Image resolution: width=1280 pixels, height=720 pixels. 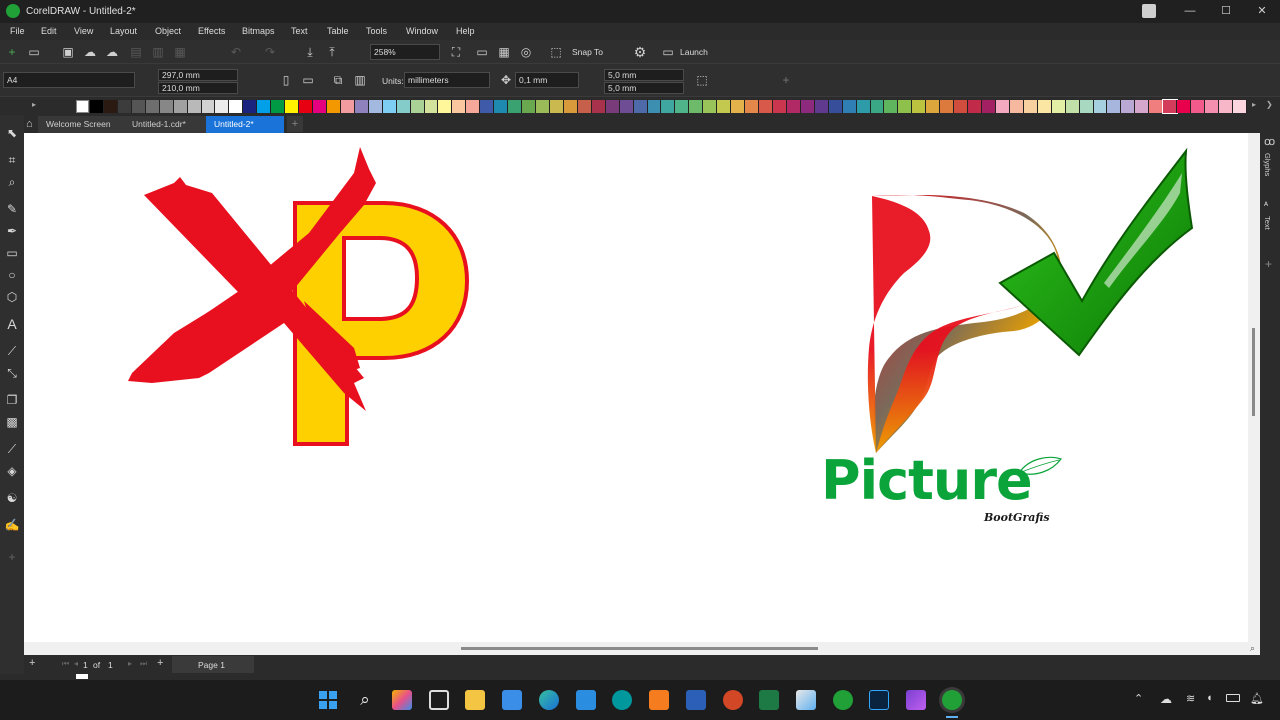 What do you see at coordinates (482, 52) in the screenshot?
I see `full-screen-icon: ▭` at bounding box center [482, 52].